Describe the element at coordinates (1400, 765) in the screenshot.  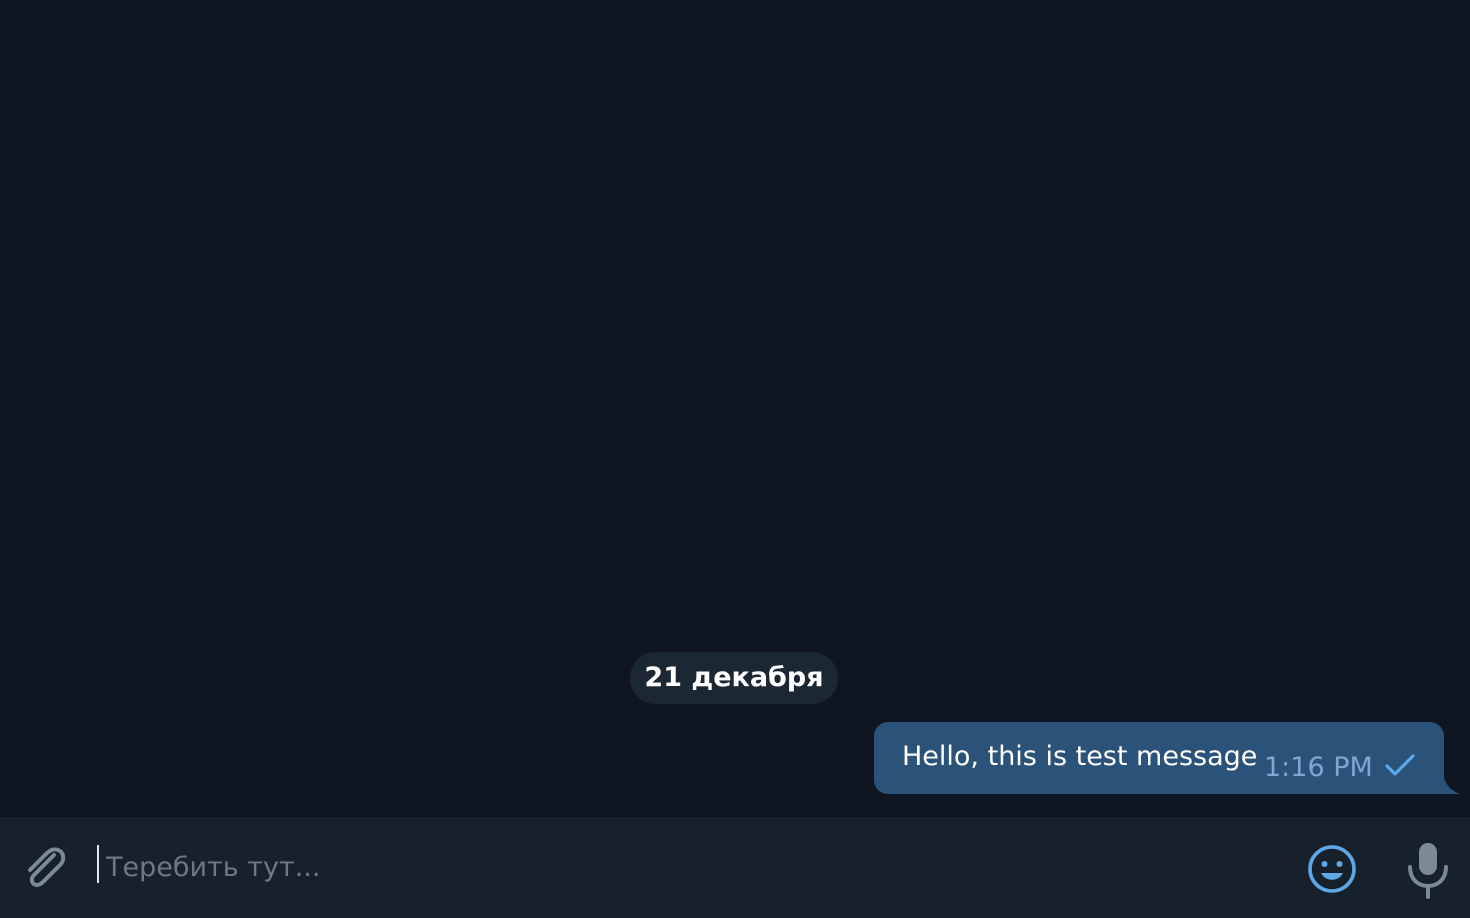
I see `single-check-icon` at that location.